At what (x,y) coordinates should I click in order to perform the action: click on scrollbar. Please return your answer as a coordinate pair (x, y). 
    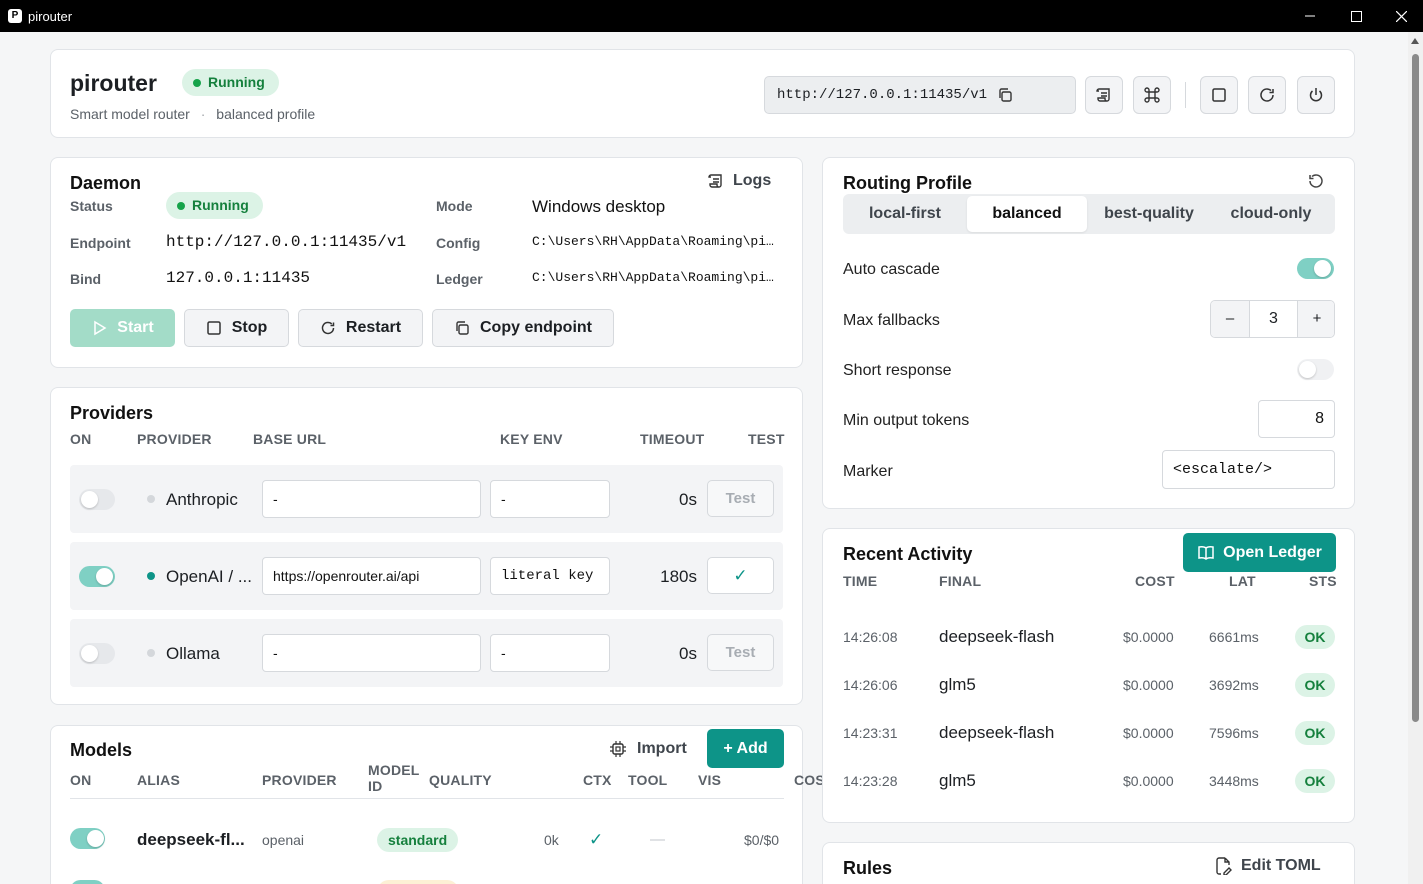
    Looking at the image, I should click on (1415, 458).